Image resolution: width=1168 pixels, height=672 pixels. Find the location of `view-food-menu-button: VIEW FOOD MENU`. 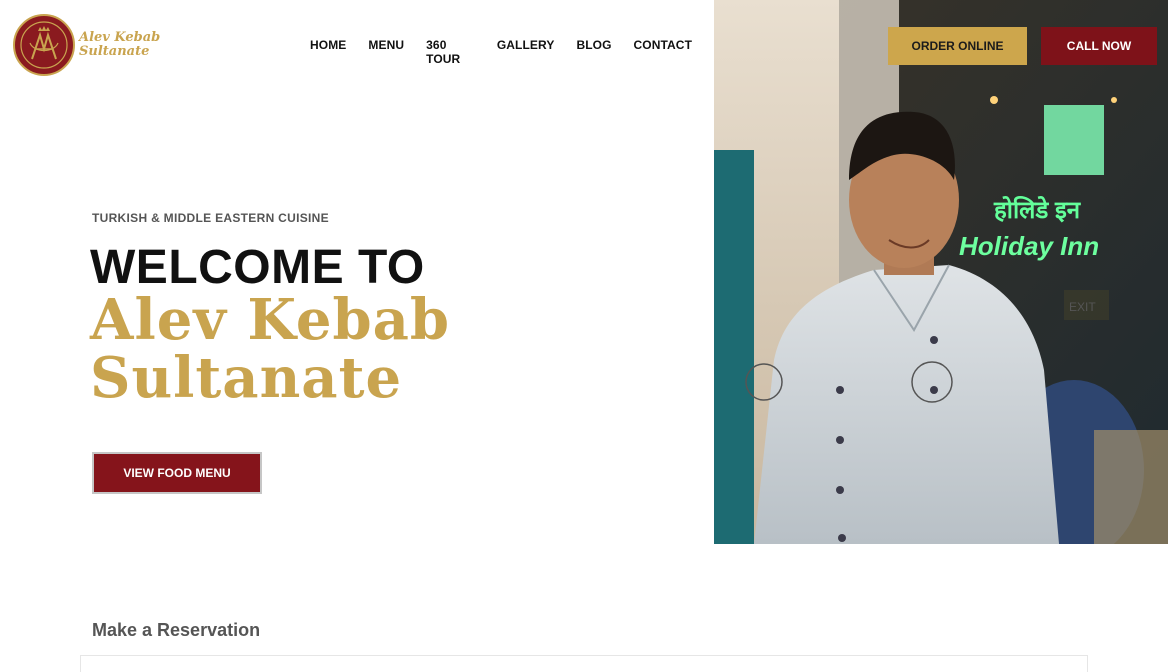

view-food-menu-button: VIEW FOOD MENU is located at coordinates (177, 473).